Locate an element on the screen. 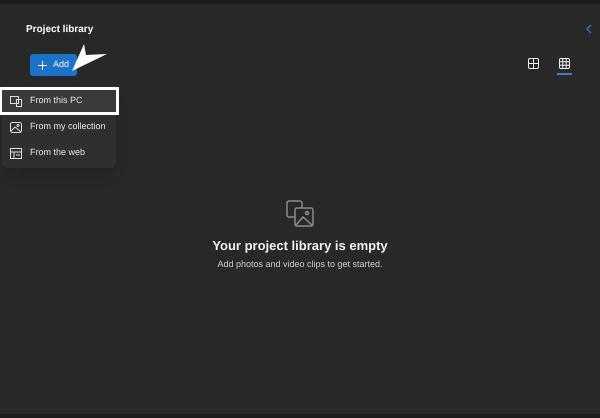 The height and width of the screenshot is (418, 600). menu-item: From this PC is located at coordinates (59, 101).